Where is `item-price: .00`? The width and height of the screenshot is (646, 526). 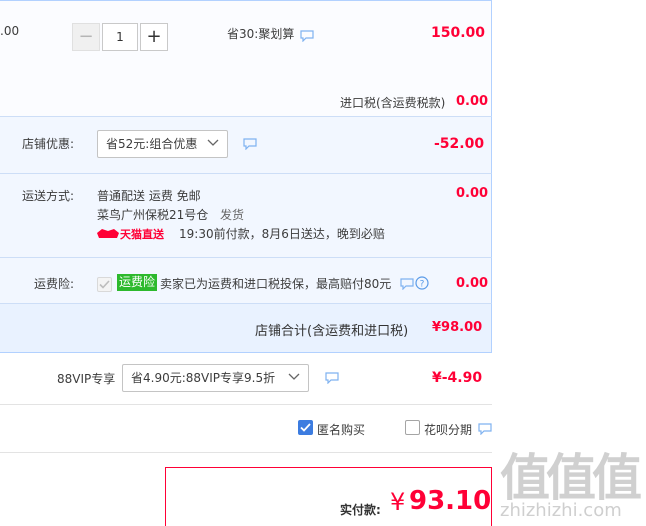
item-price: .00 is located at coordinates (10, 31).